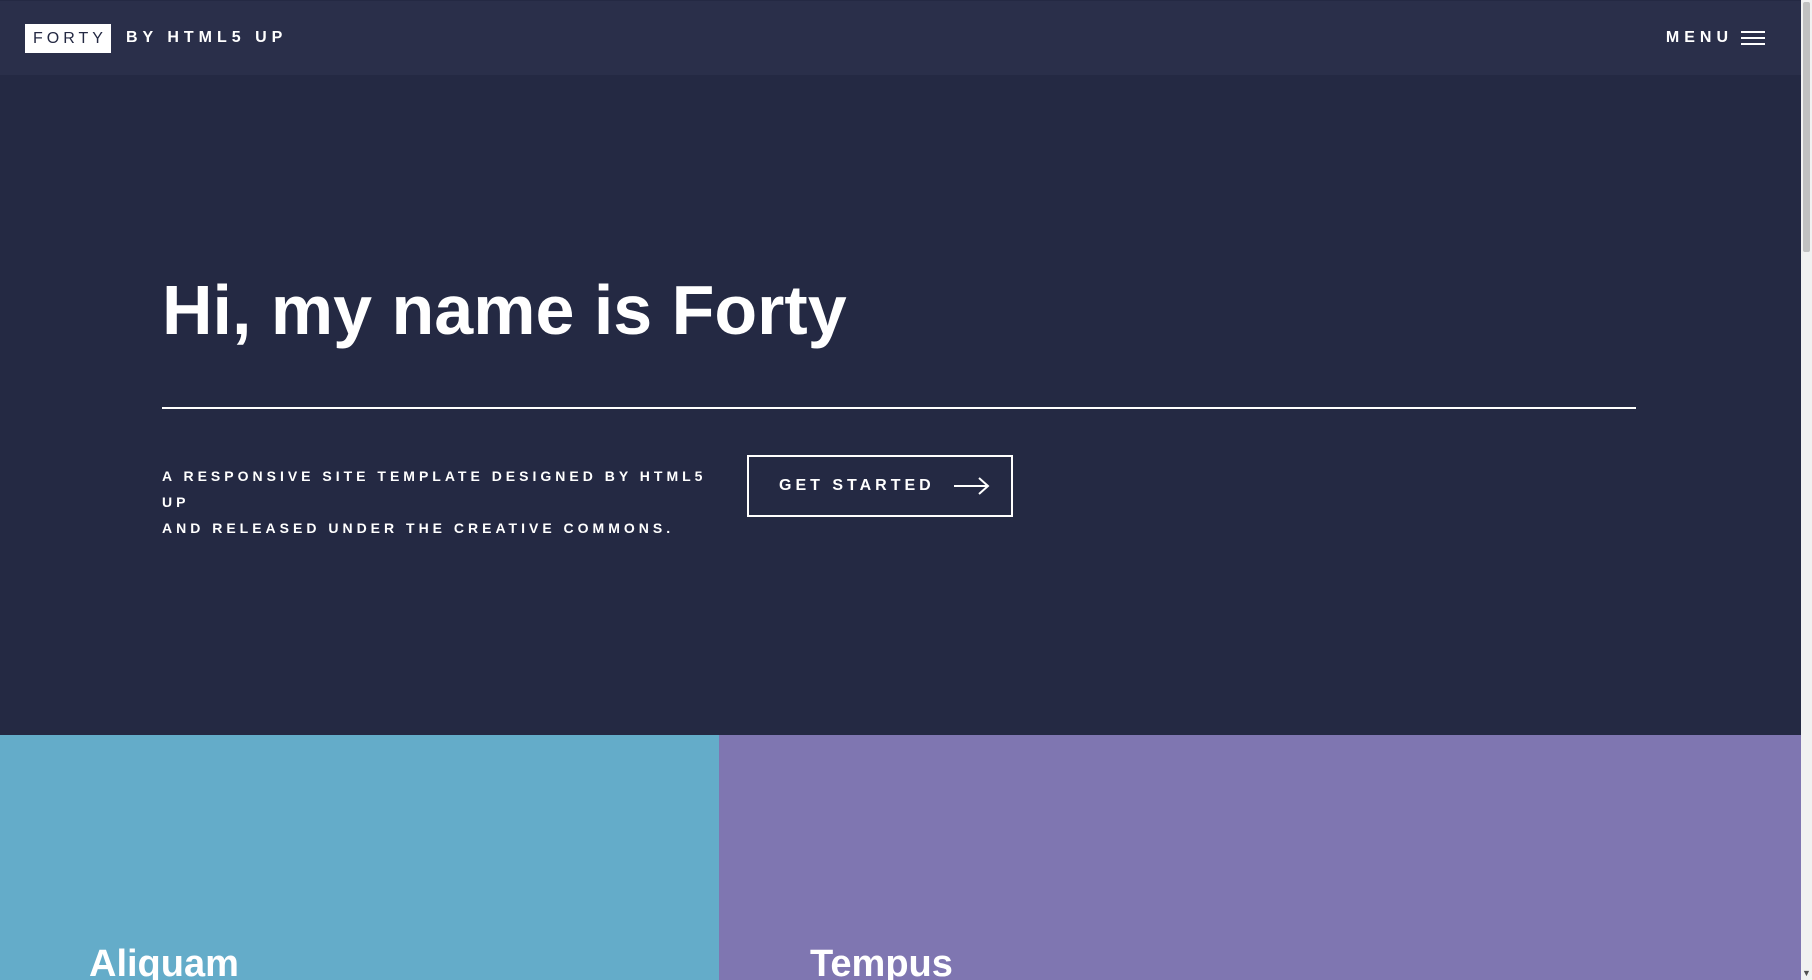 The width and height of the screenshot is (1812, 980). I want to click on banner-divider, so click(899, 408).